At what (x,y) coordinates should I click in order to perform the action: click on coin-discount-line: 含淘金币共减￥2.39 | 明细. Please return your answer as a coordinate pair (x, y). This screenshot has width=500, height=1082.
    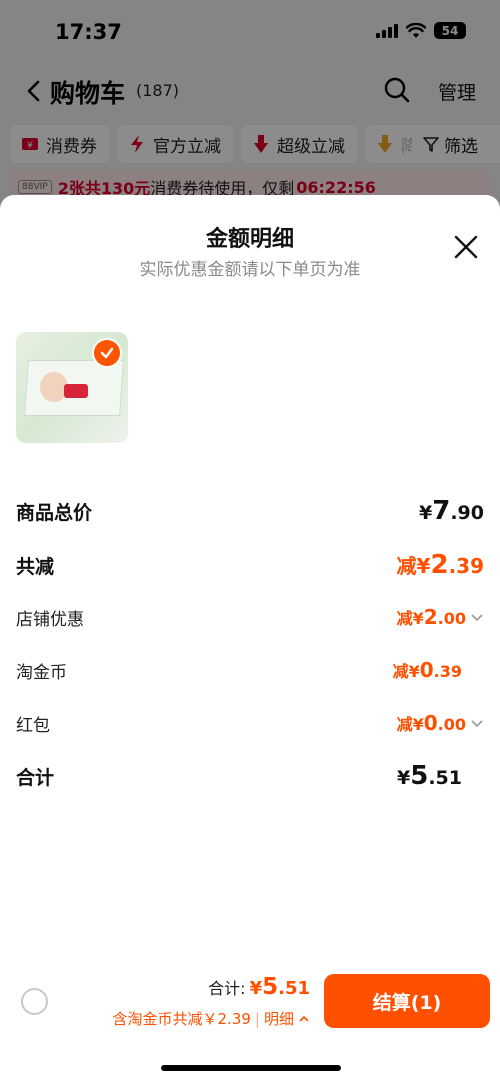
    Looking at the image, I should click on (211, 1018).